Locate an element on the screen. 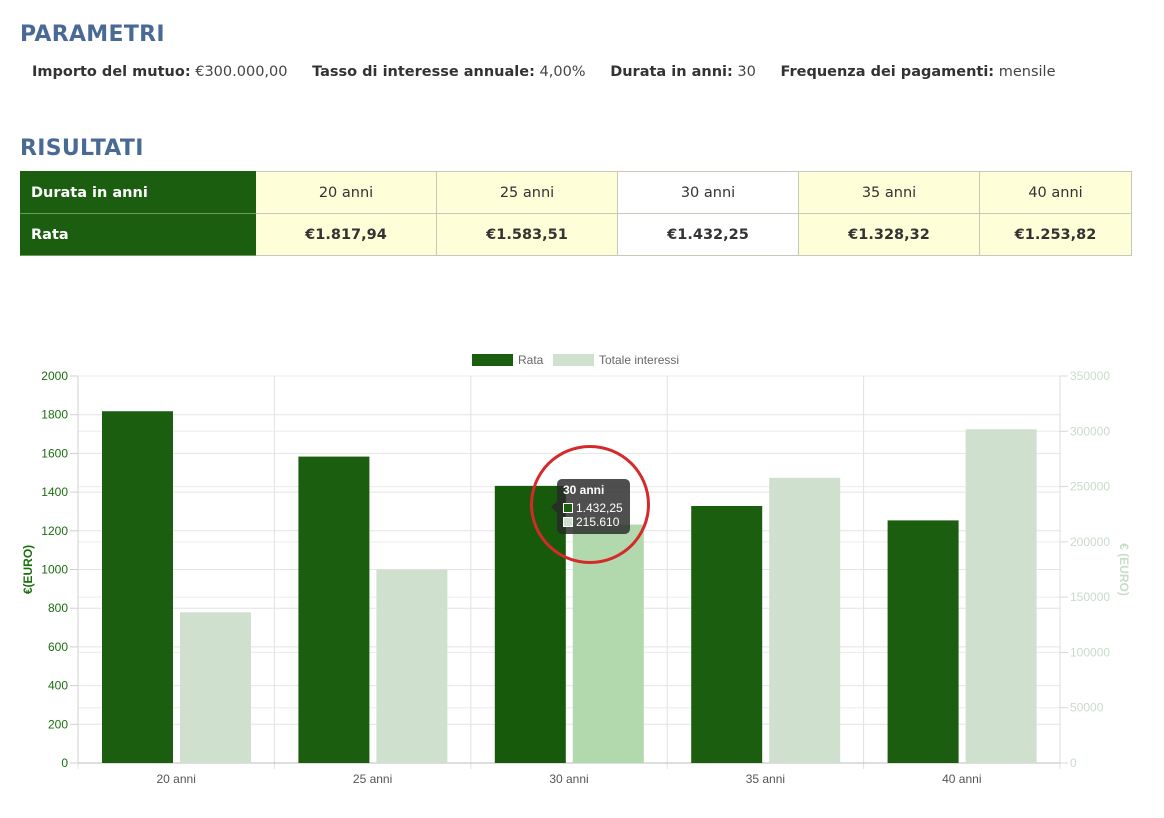  param-label: Durata in anni: is located at coordinates (671, 72).